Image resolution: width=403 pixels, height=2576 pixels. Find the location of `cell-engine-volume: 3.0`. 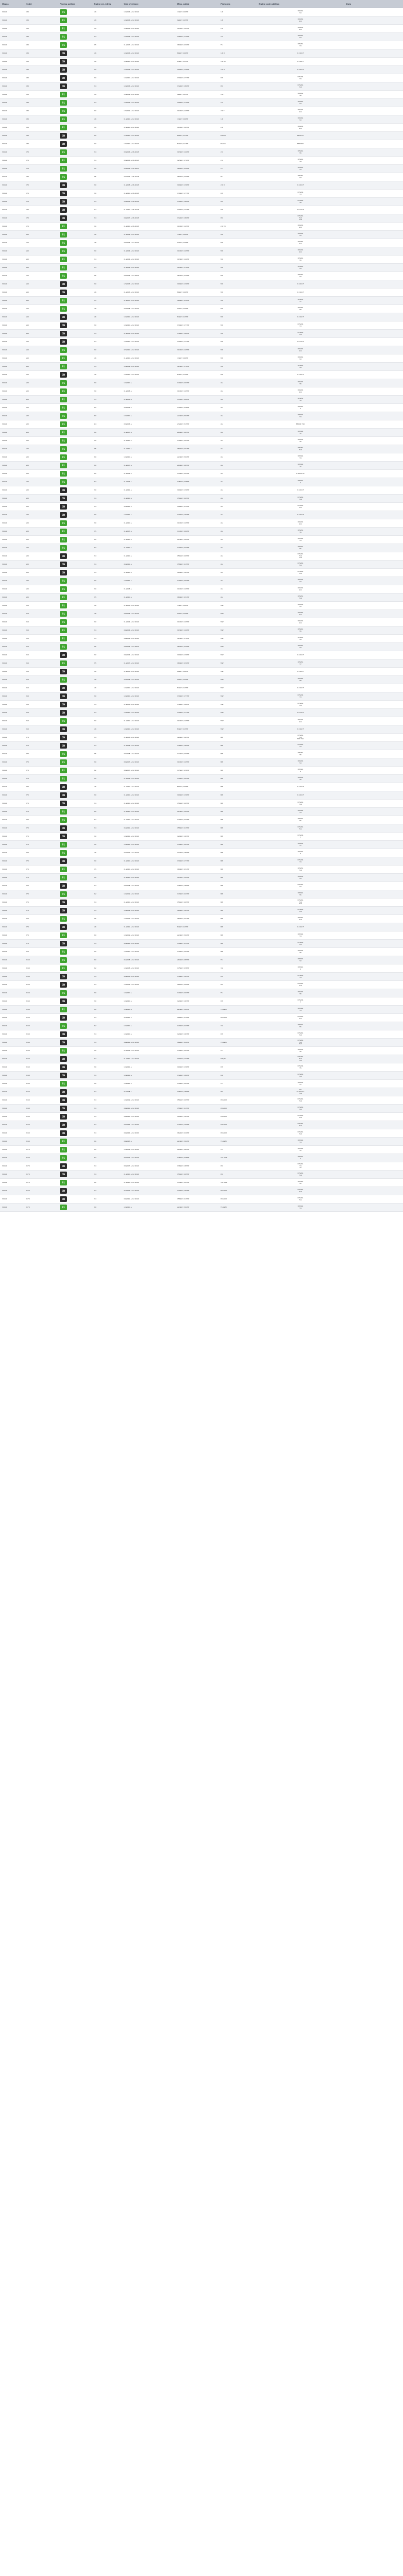

cell-engine-volume: 3.0 is located at coordinates (107, 1149).